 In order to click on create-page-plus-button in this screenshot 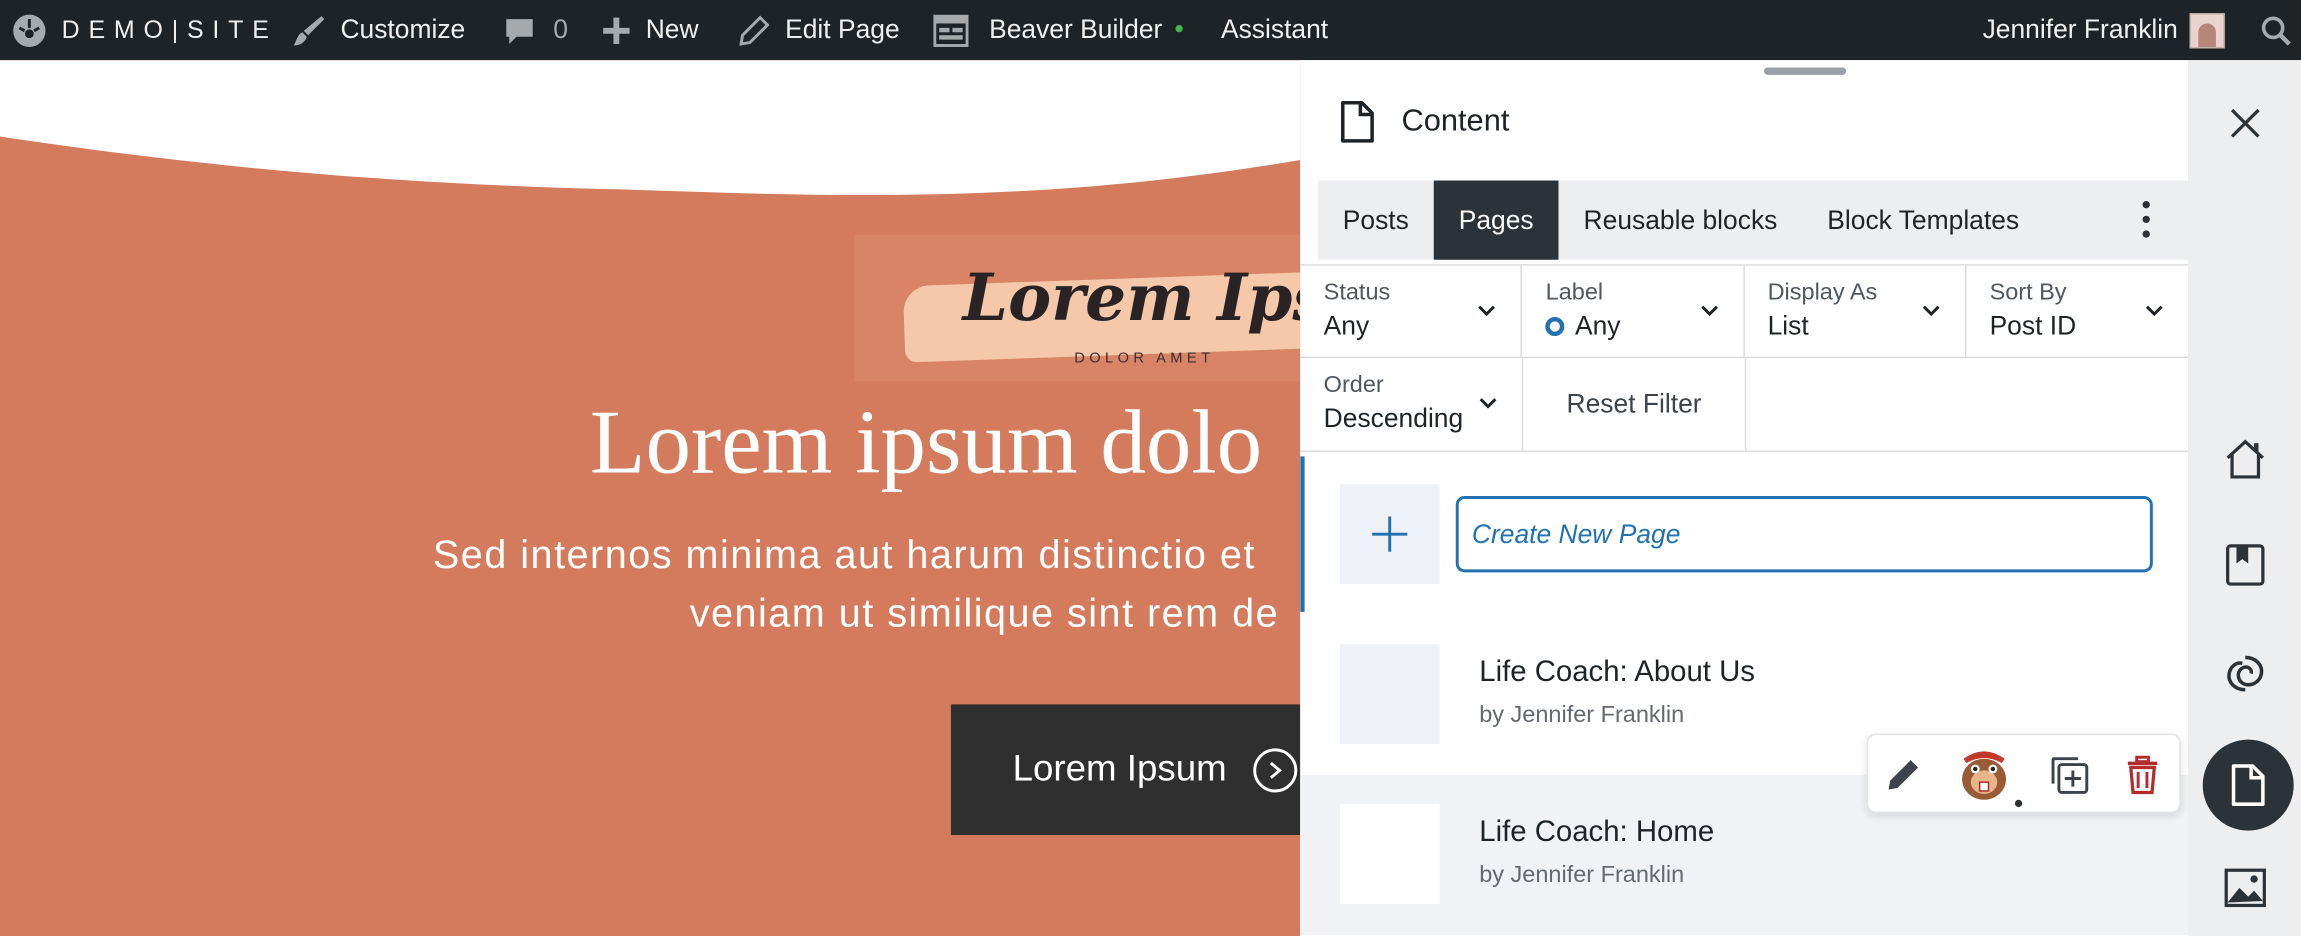, I will do `click(1389, 534)`.